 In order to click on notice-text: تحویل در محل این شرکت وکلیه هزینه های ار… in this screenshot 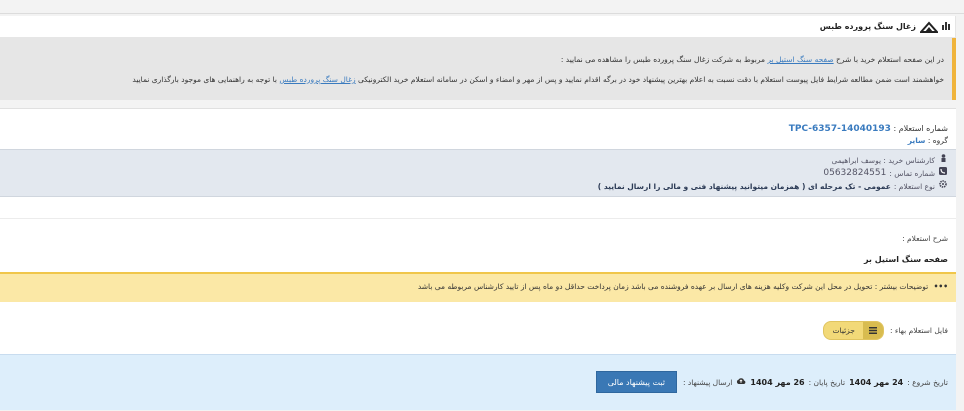, I will do `click(645, 286)`.